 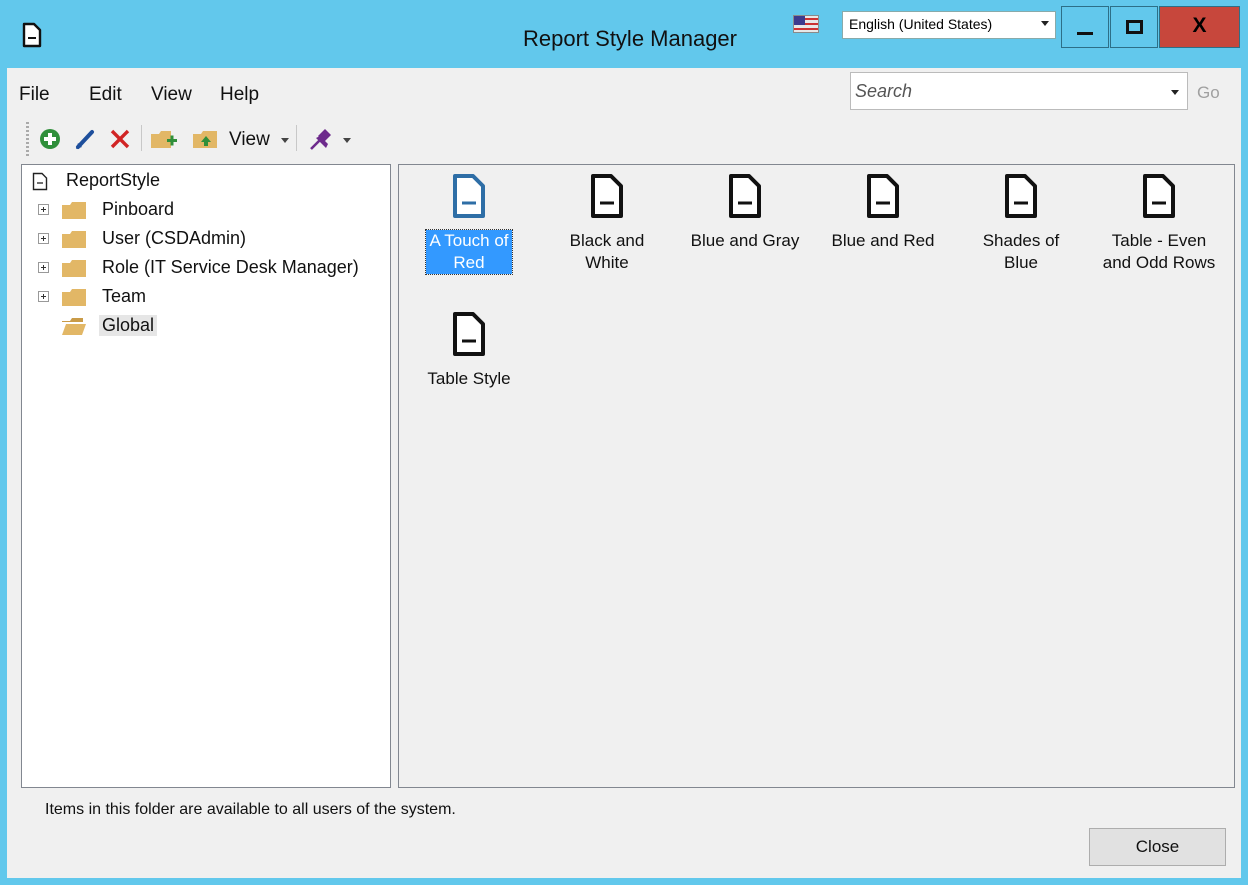 I want to click on style-item-blue-and-gray: Blue and Gray, so click(x=745, y=212).